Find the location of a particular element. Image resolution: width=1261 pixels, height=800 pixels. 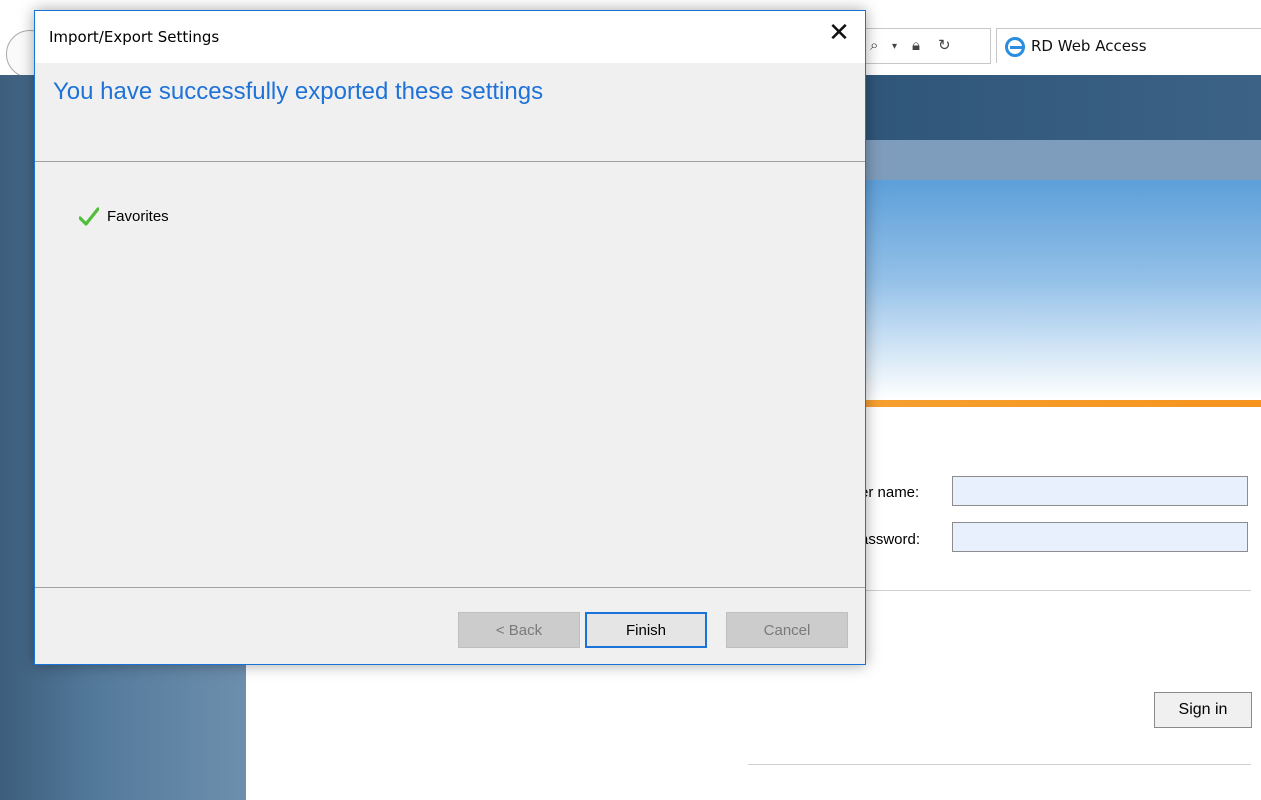

tab-title: RD Web Access is located at coordinates (1089, 46).